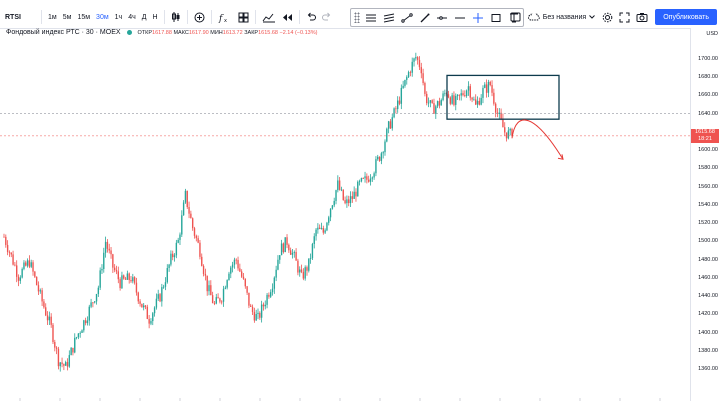  I want to click on layout-select-icon, so click(515, 17).